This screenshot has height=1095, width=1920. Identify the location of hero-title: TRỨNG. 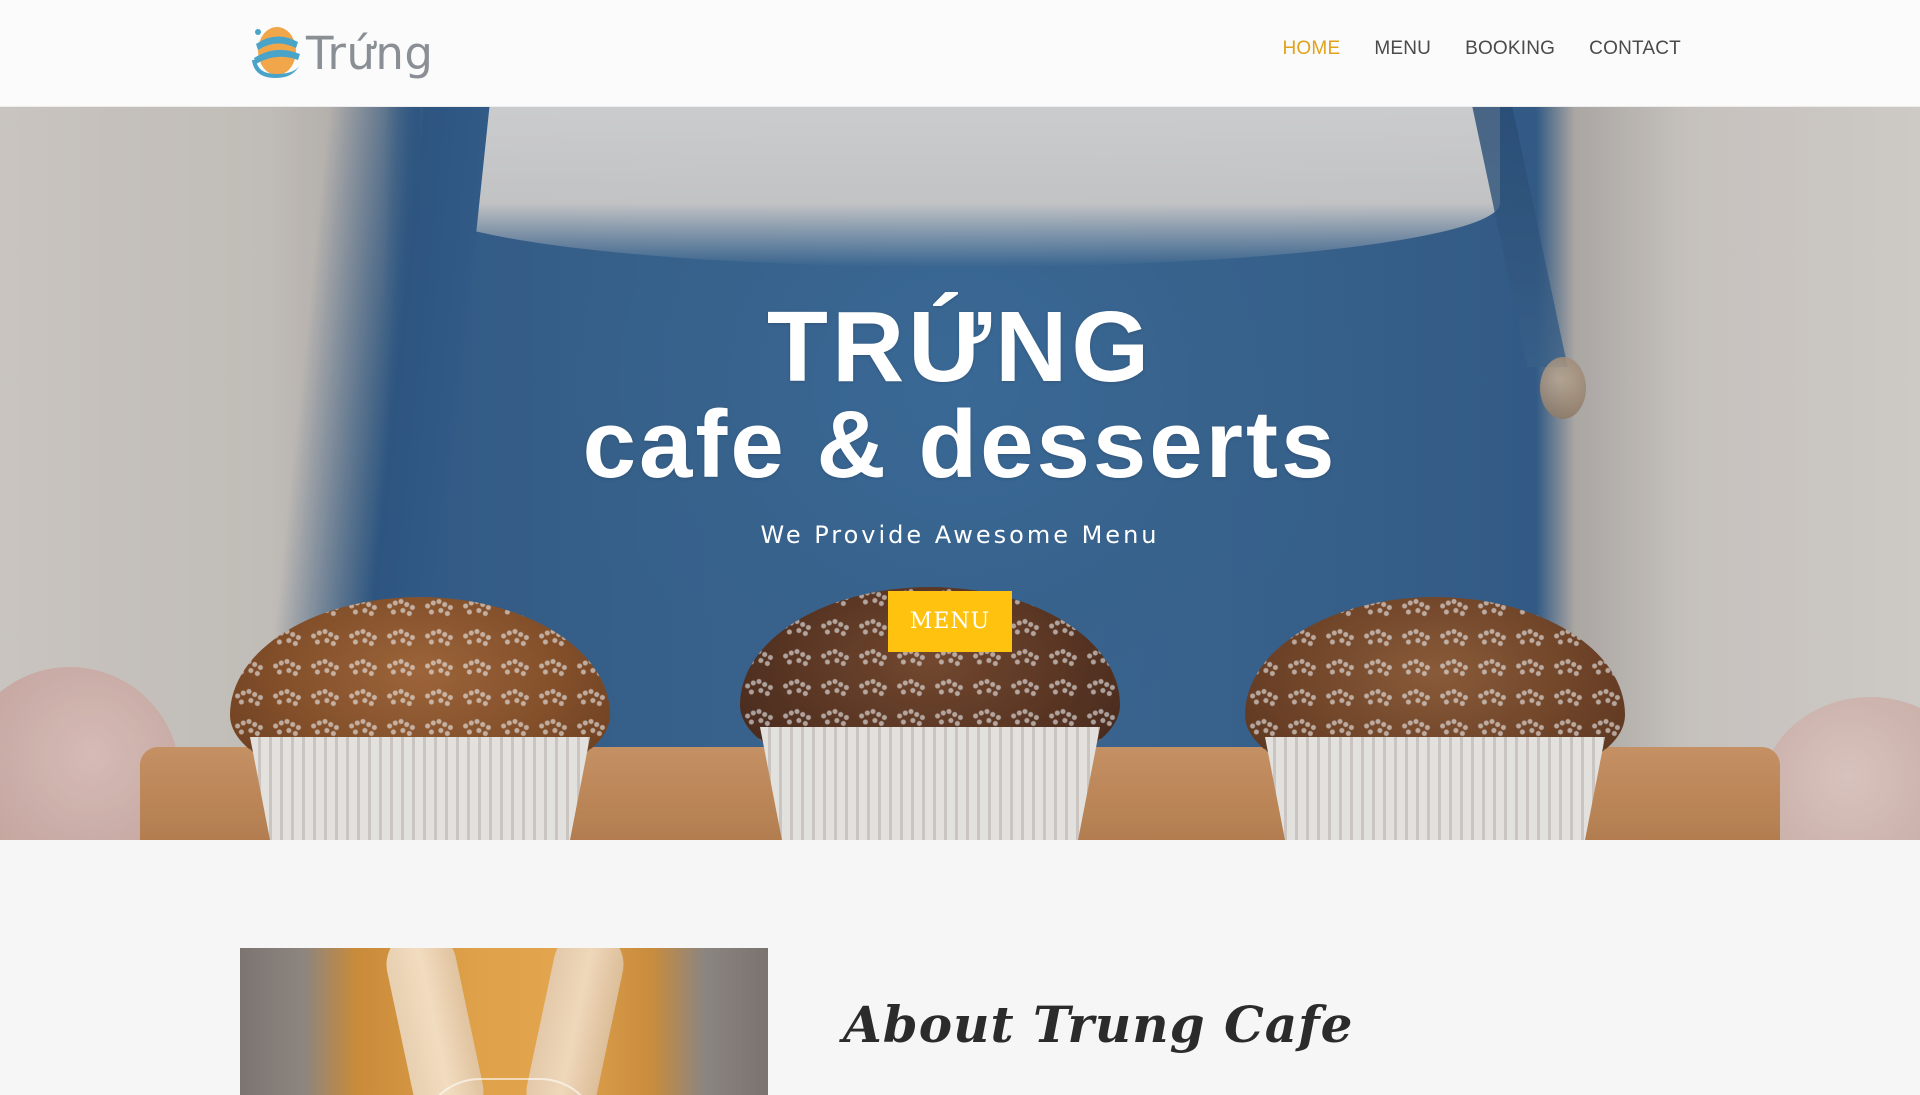
(960, 347).